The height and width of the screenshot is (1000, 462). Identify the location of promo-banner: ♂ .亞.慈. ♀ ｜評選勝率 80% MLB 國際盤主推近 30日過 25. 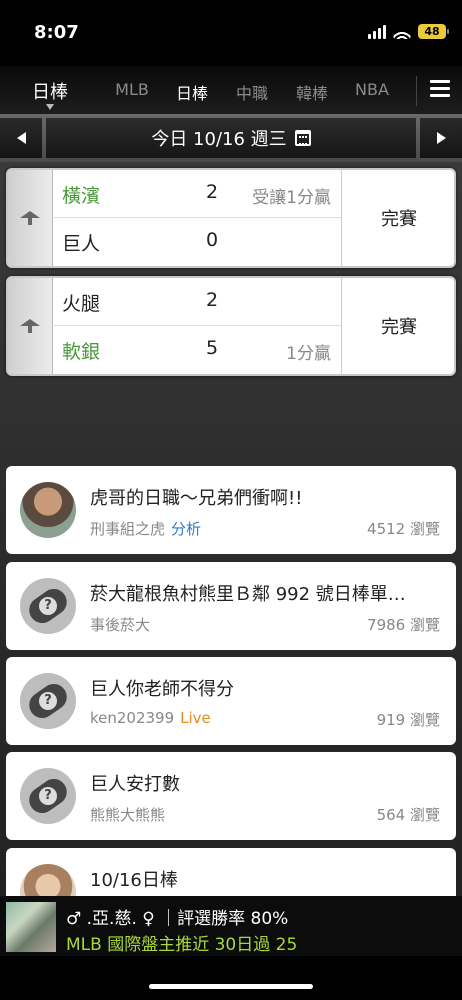
(231, 926).